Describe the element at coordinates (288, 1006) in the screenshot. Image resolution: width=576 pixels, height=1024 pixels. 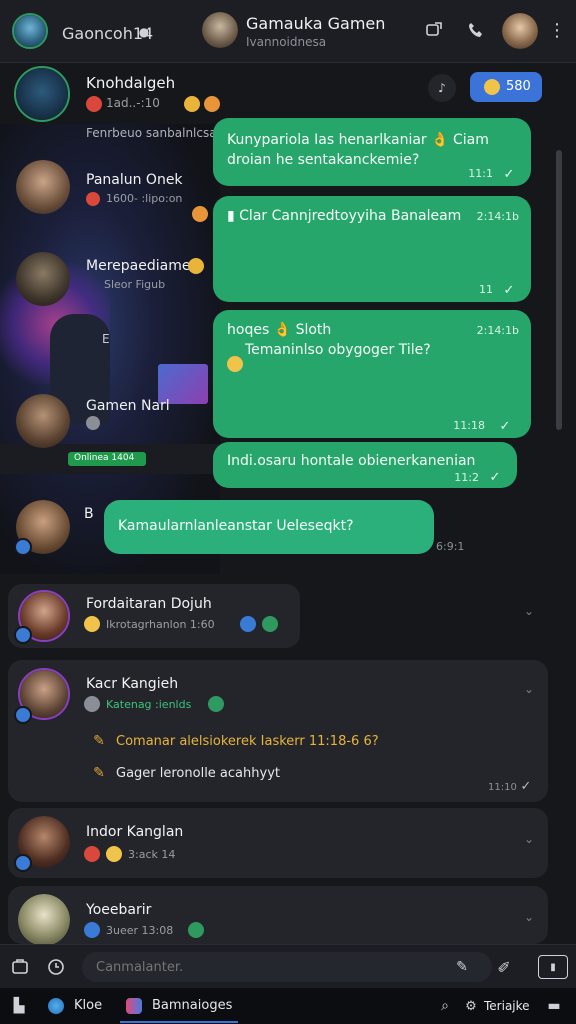
I see `taskbar: ▙ Kloe Bamnaioges ⌕ ⚙ Teriajke ▬` at that location.